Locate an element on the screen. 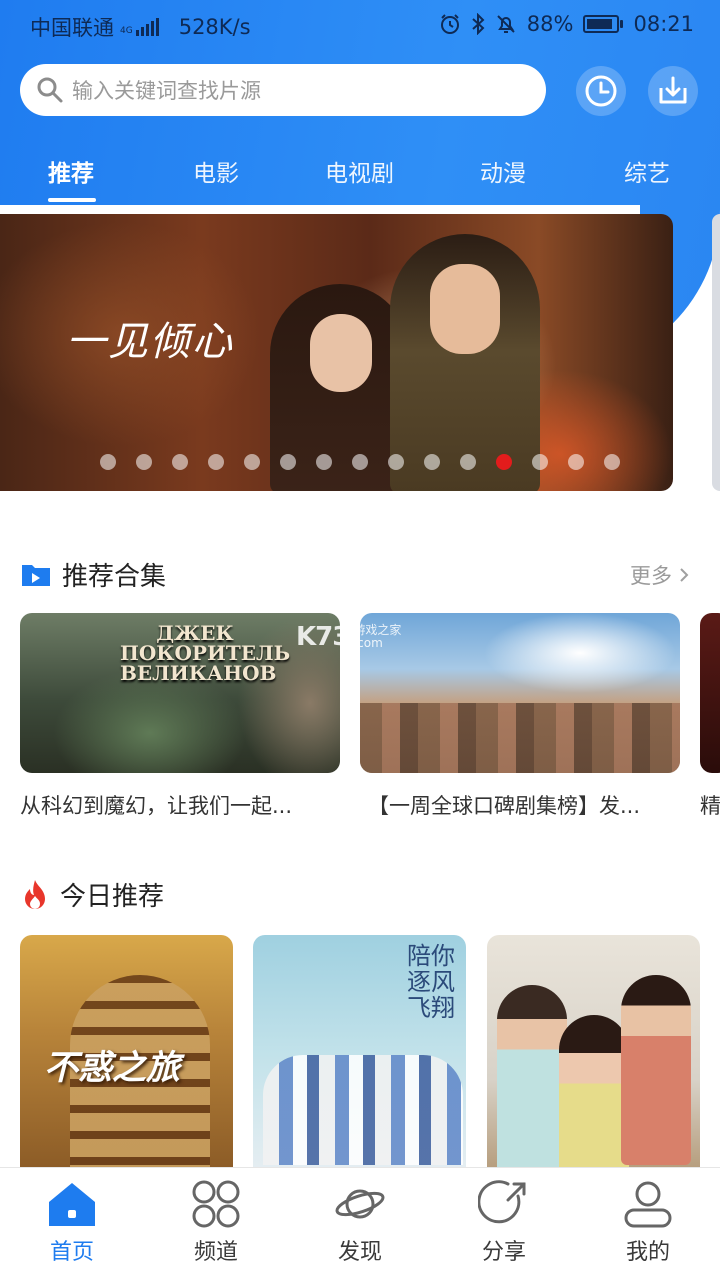 This screenshot has width=720, height=1280. bottom-navigation: 首页 频道 发现 分享 我的 is located at coordinates (360, 1223).